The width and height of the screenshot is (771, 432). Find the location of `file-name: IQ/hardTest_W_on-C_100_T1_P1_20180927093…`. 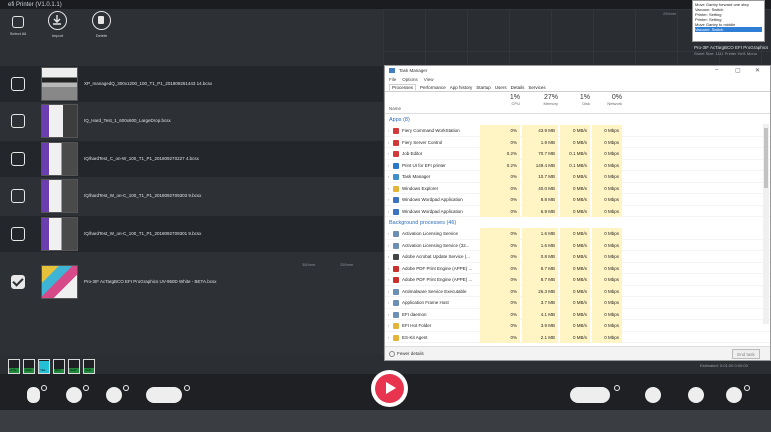

file-name: IQ/hardTest_W_on-C_100_T1_P1_20180927093… is located at coordinates (143, 233).